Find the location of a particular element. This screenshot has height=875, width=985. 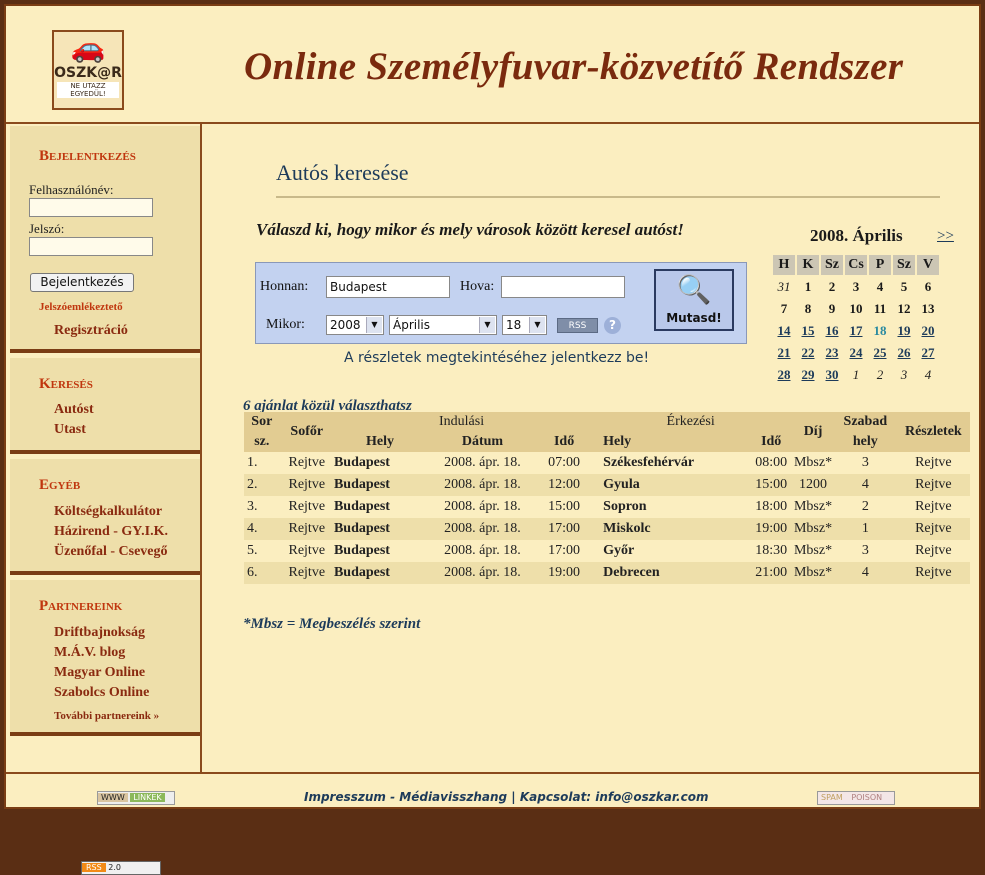

show-button: 🔍 Mutasd! is located at coordinates (694, 300).